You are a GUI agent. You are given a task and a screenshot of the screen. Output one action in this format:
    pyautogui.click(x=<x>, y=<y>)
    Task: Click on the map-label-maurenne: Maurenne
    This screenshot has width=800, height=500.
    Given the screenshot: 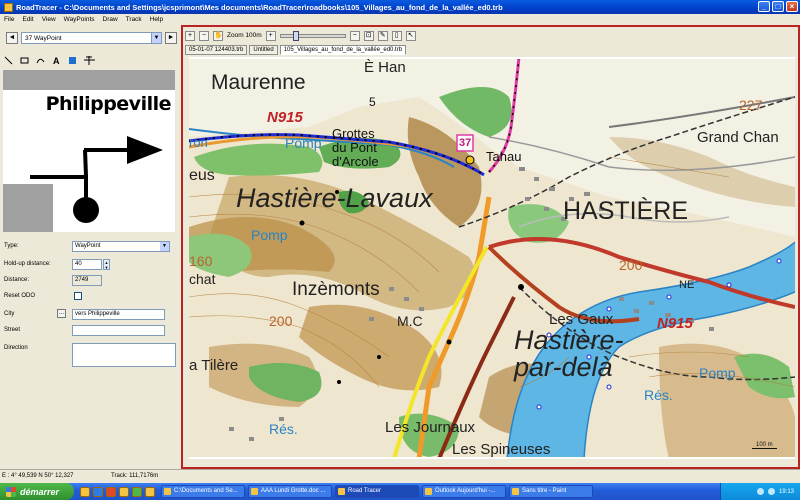 What is the action you would take?
    pyautogui.click(x=258, y=82)
    